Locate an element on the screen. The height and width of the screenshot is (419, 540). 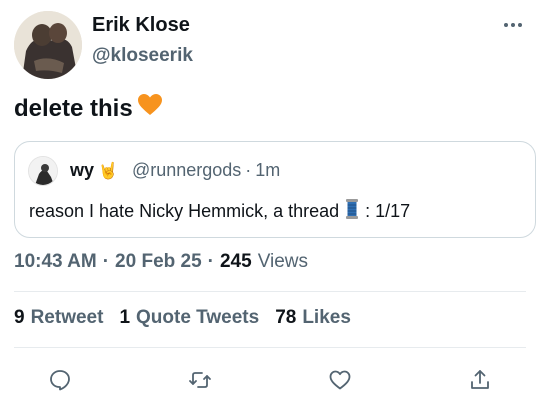
heart-icon is located at coordinates (340, 380).